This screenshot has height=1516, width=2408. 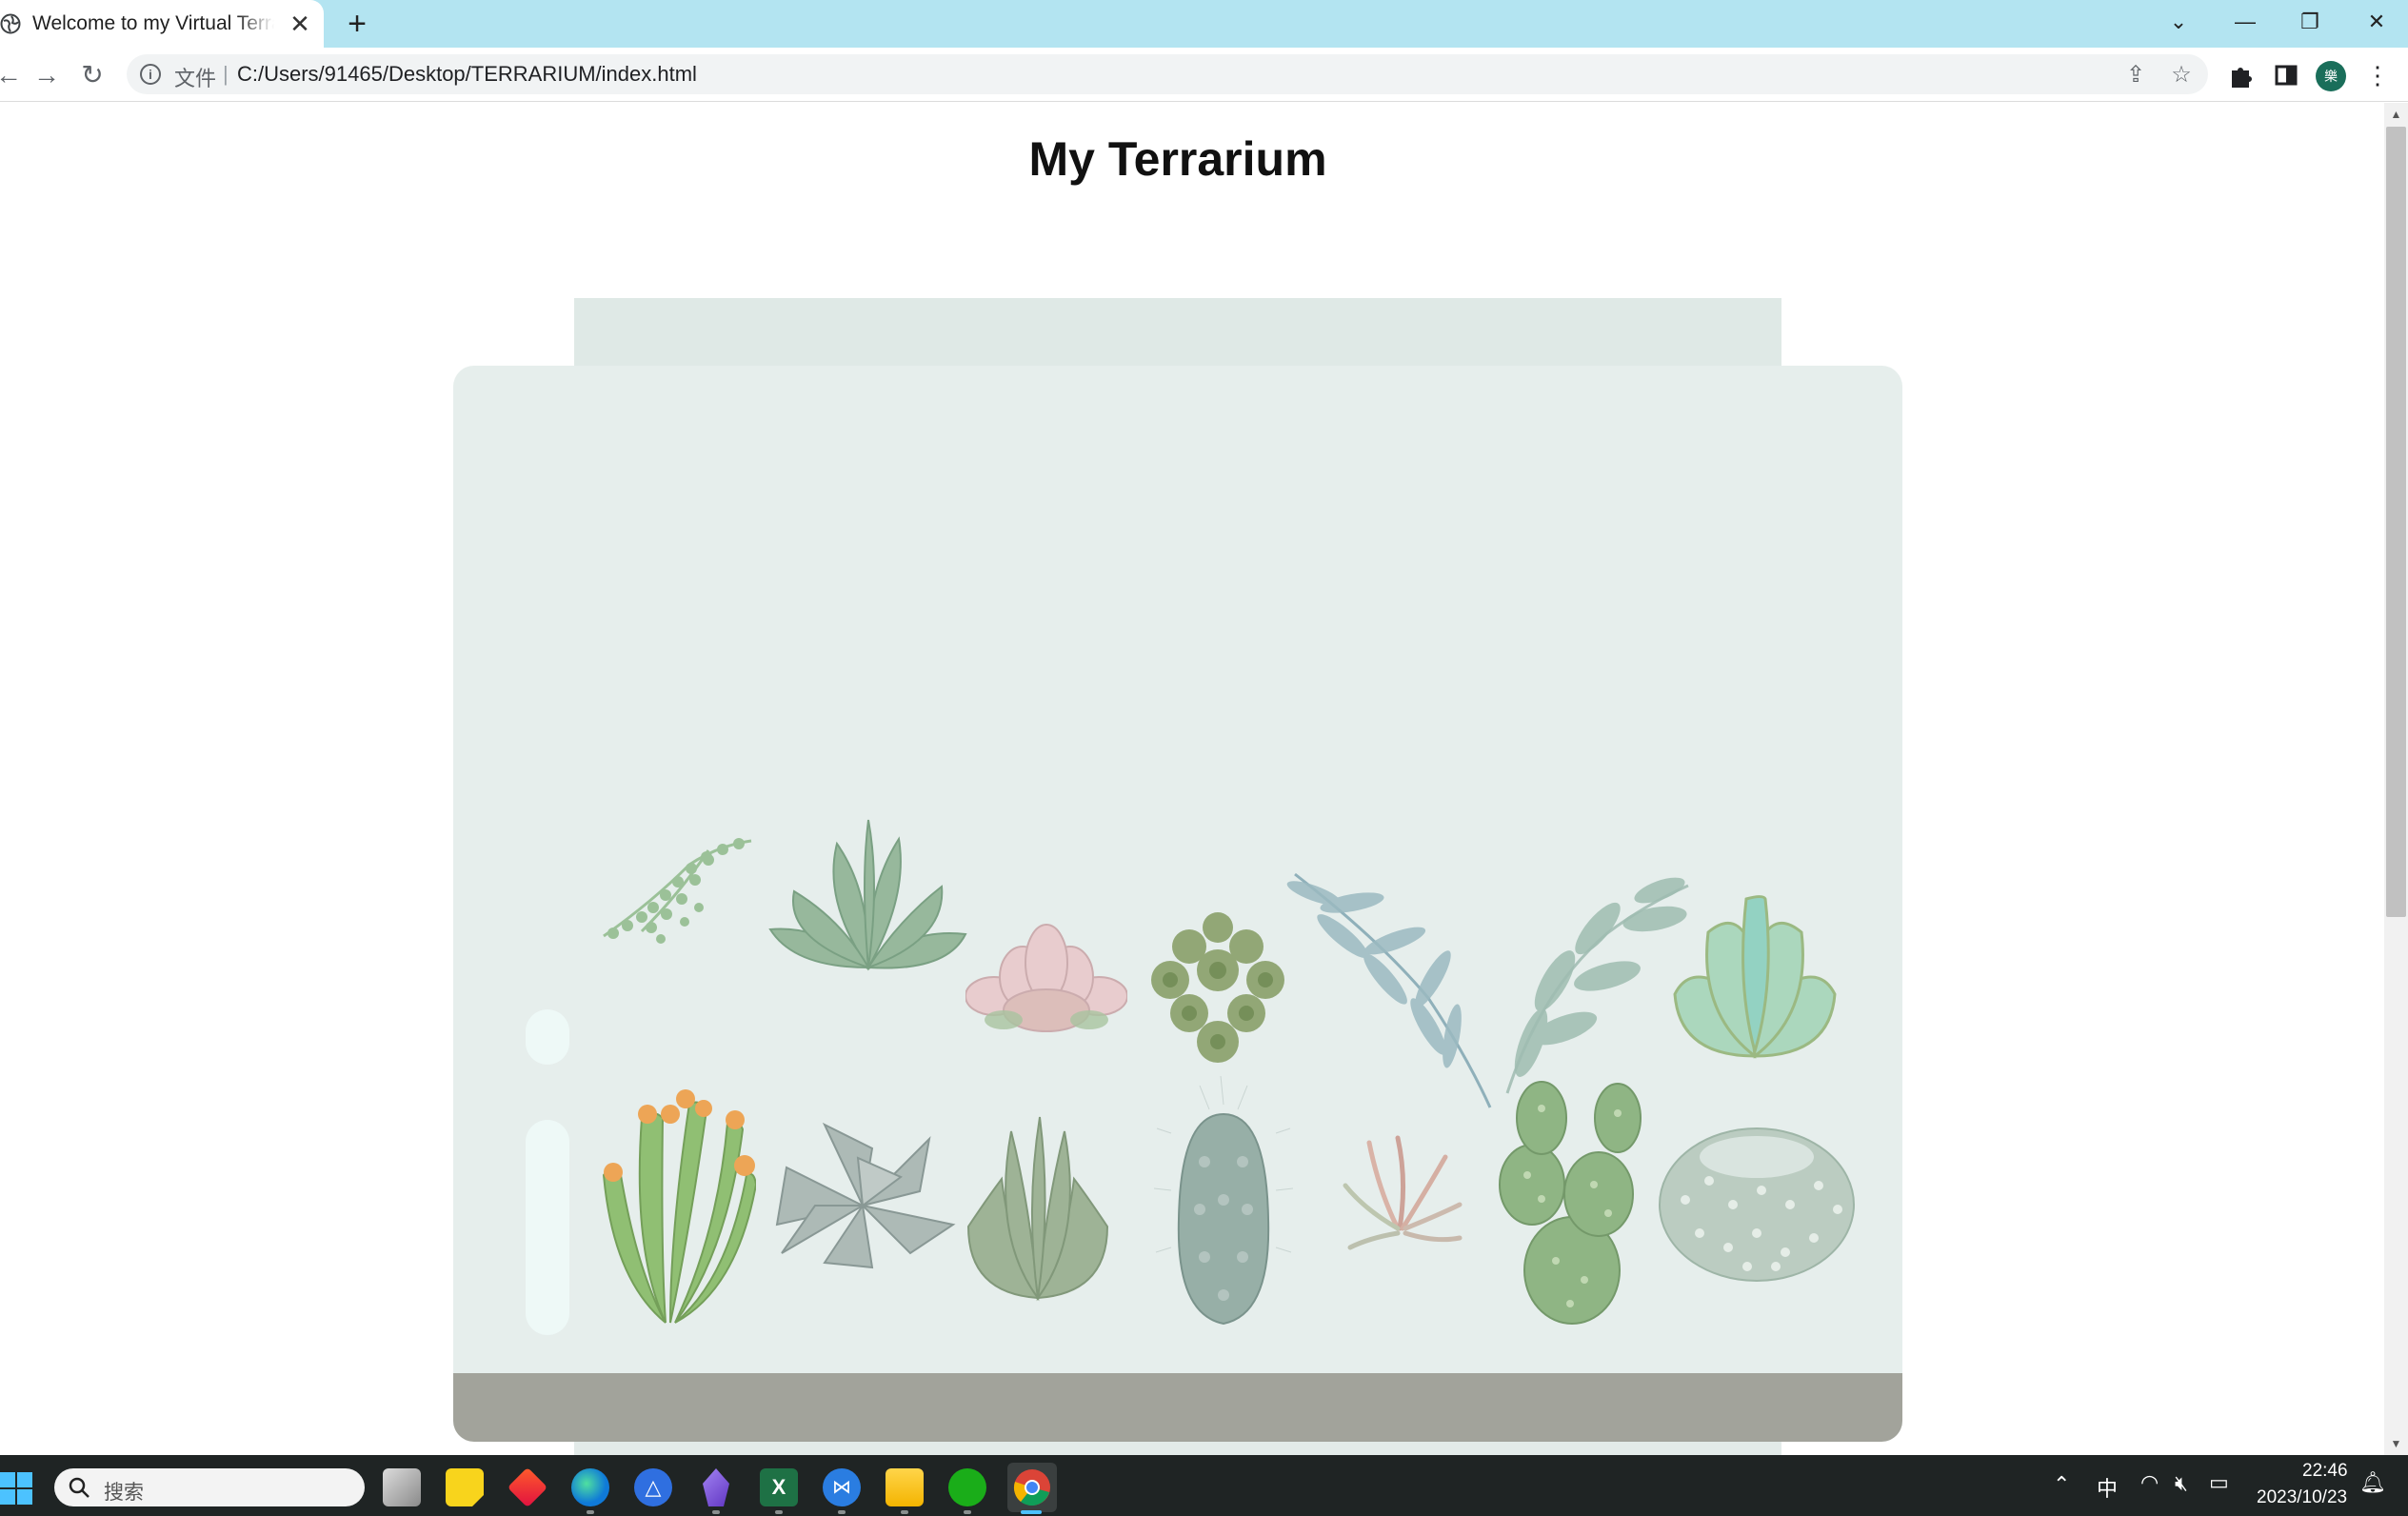 What do you see at coordinates (1046, 979) in the screenshot?
I see `pink-succulent-plant` at bounding box center [1046, 979].